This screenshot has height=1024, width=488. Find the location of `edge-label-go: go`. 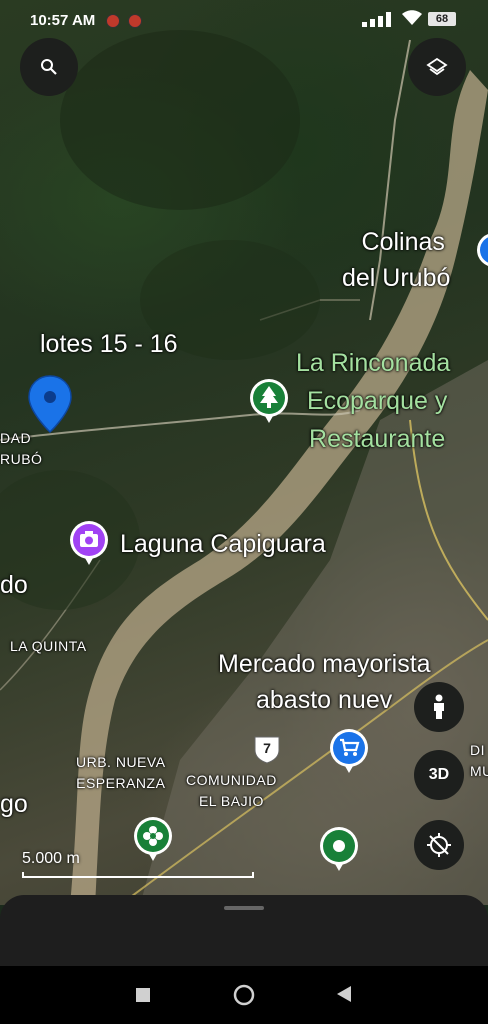

edge-label-go: go is located at coordinates (14, 804).